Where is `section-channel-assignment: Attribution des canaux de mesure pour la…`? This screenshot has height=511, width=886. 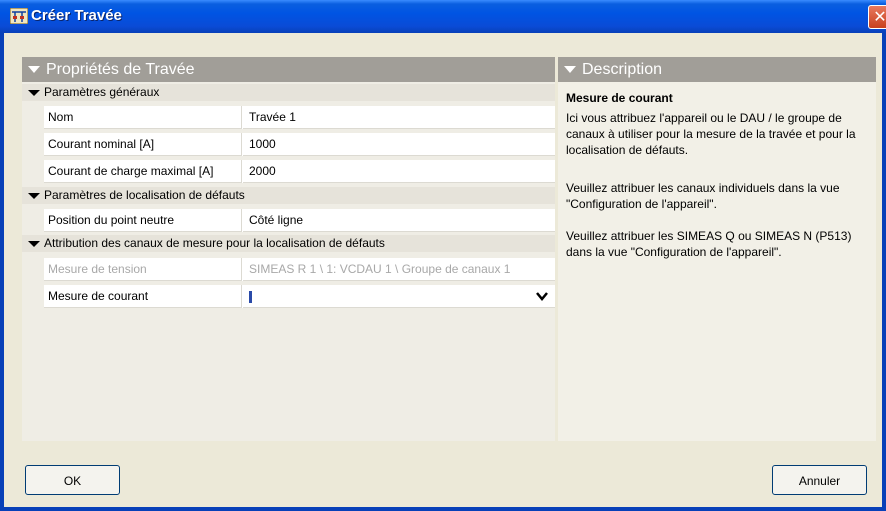
section-channel-assignment: Attribution des canaux de mesure pour la… is located at coordinates (288, 243).